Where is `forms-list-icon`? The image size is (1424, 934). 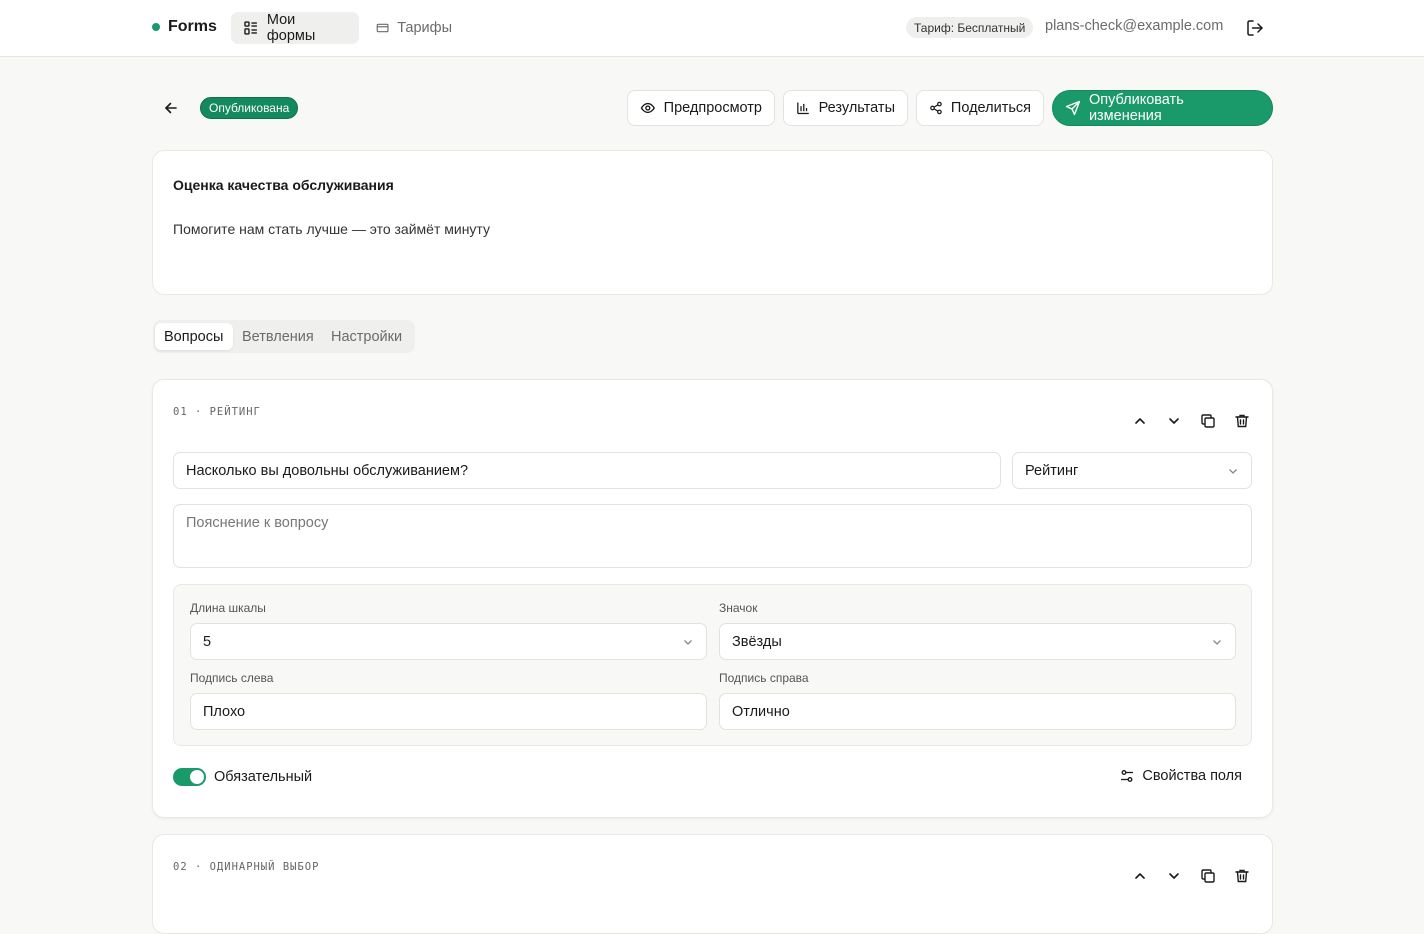
forms-list-icon is located at coordinates (250, 28).